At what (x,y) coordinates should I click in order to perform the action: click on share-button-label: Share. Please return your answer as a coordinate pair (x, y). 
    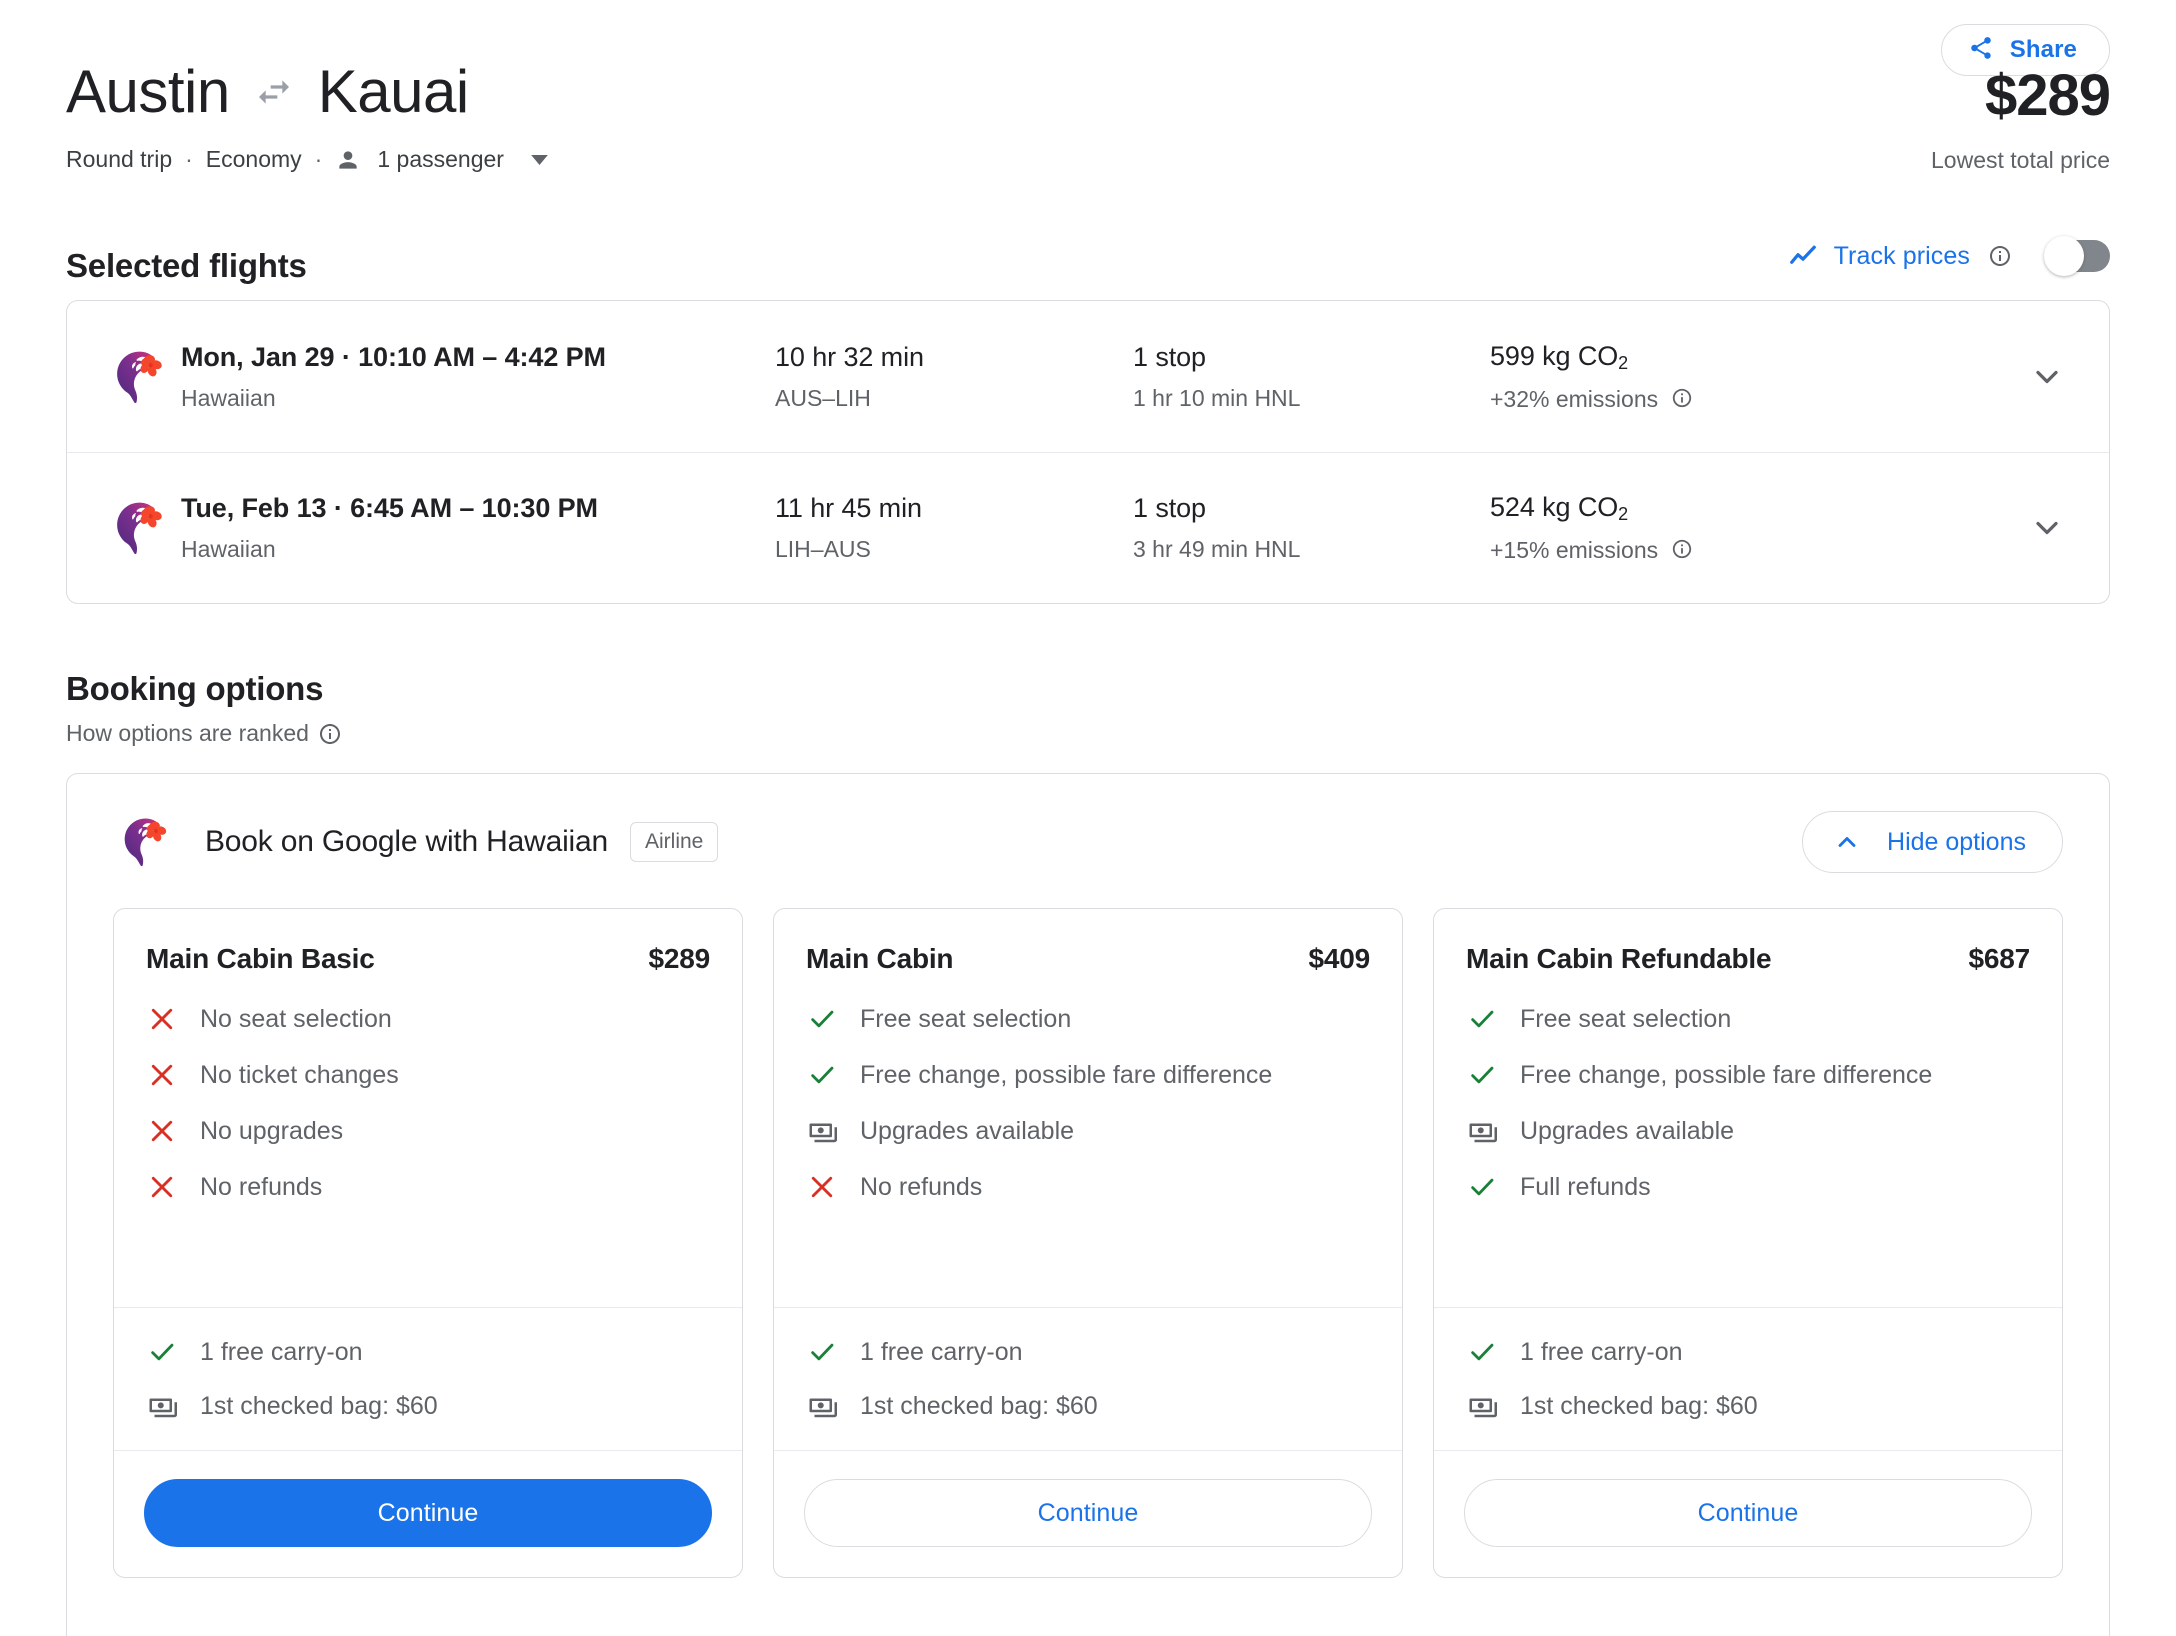
    Looking at the image, I should click on (2043, 49).